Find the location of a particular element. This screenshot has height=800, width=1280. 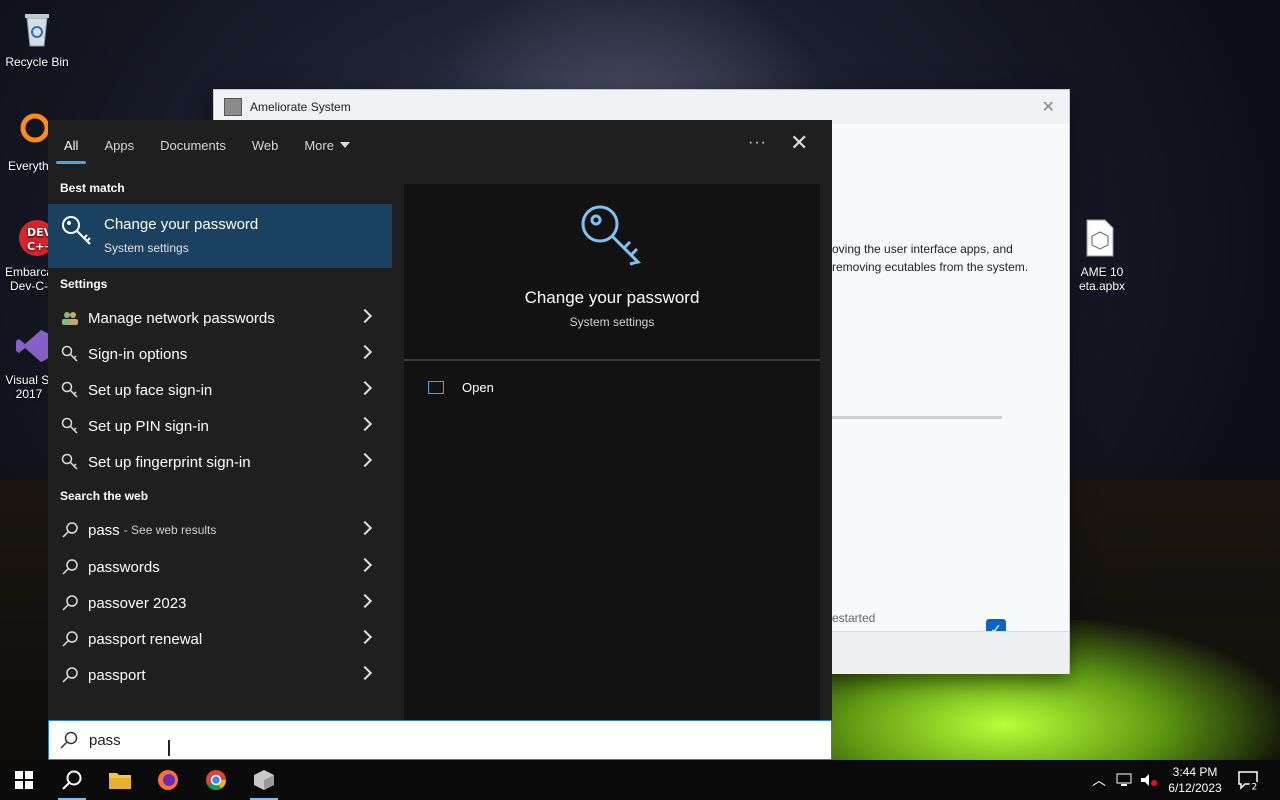

more-options-icon: ··· is located at coordinates (757, 143).